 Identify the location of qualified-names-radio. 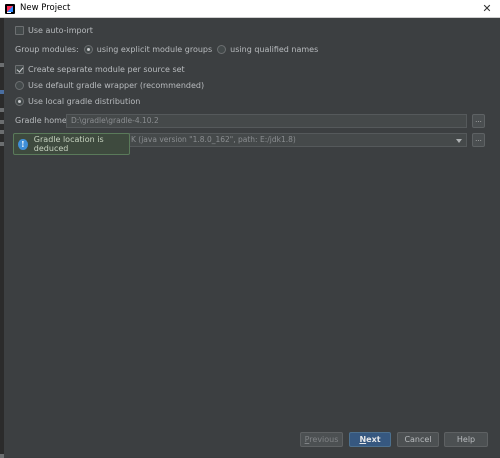
(222, 49).